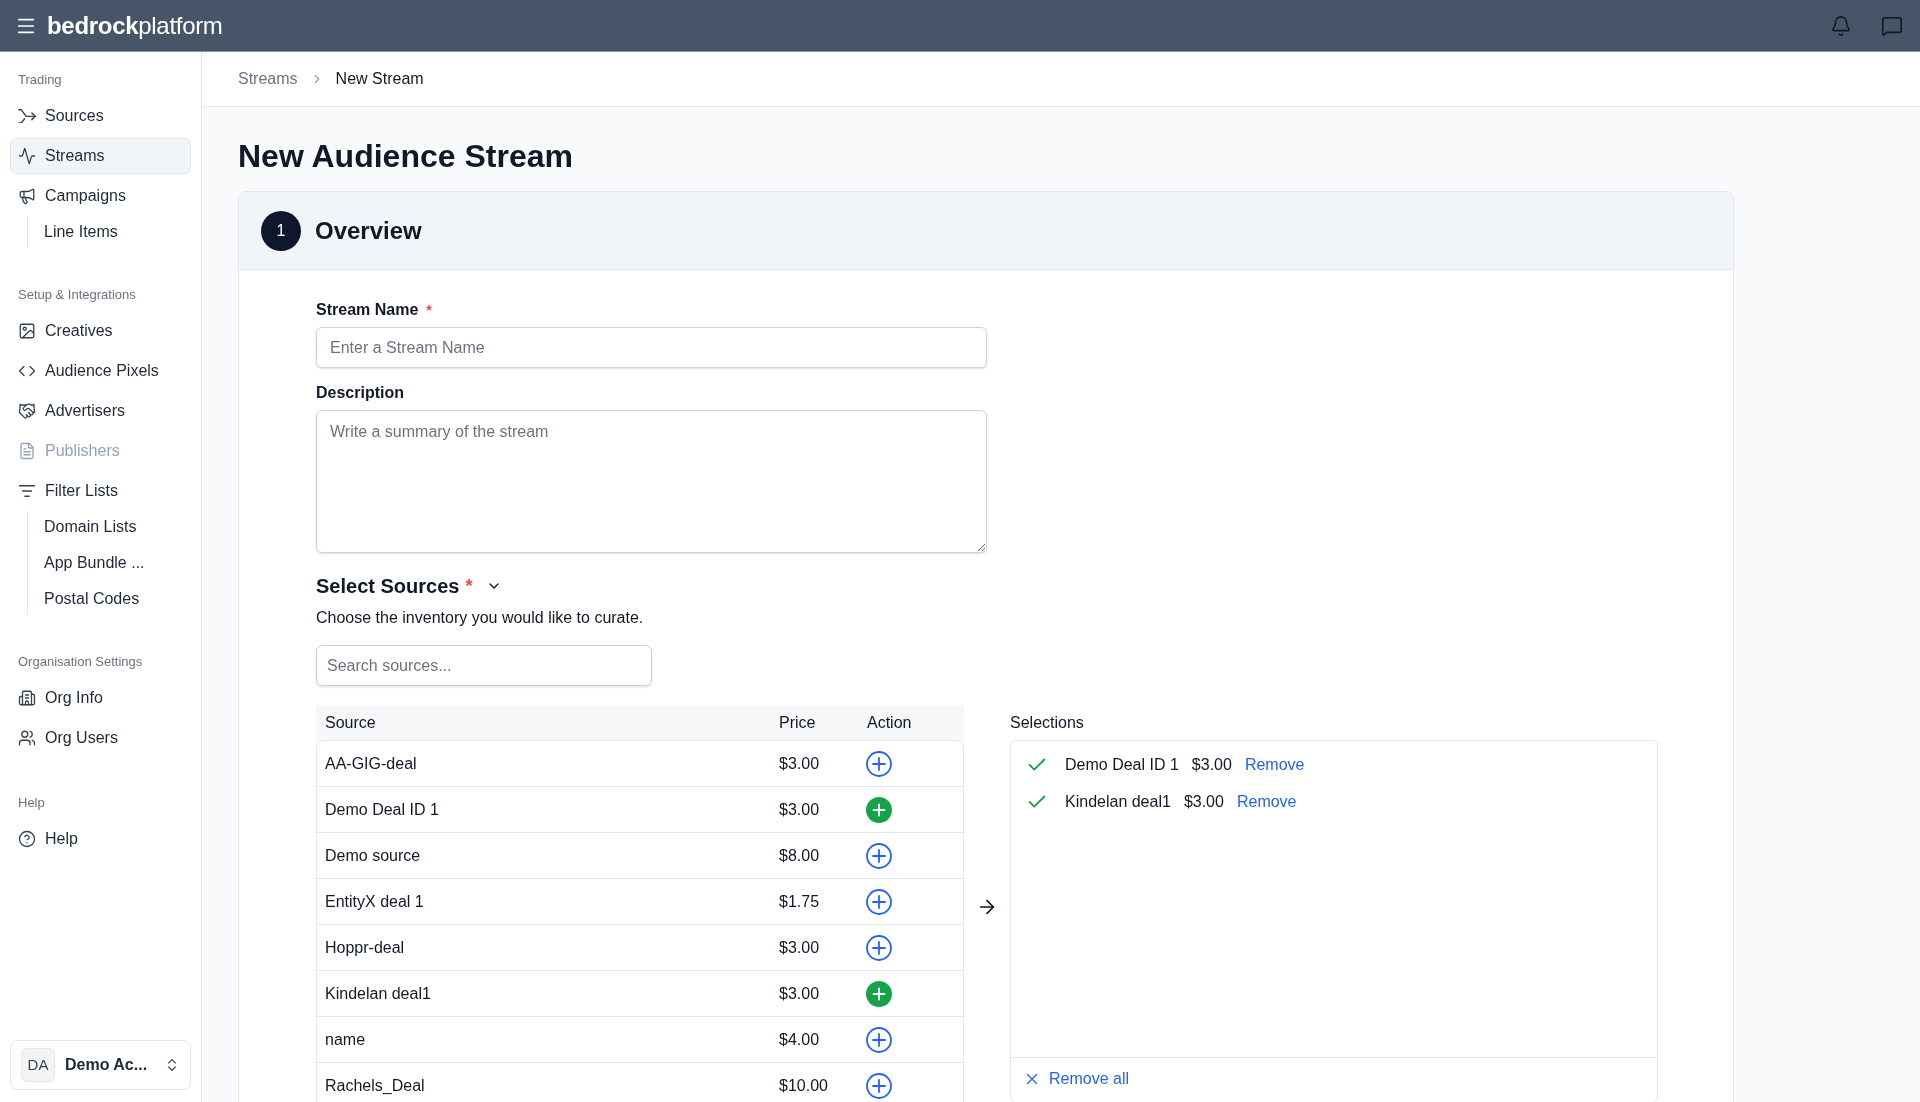 Image resolution: width=1920 pixels, height=1102 pixels. I want to click on table-cell-text: Kindelan deal1, so click(378, 993).